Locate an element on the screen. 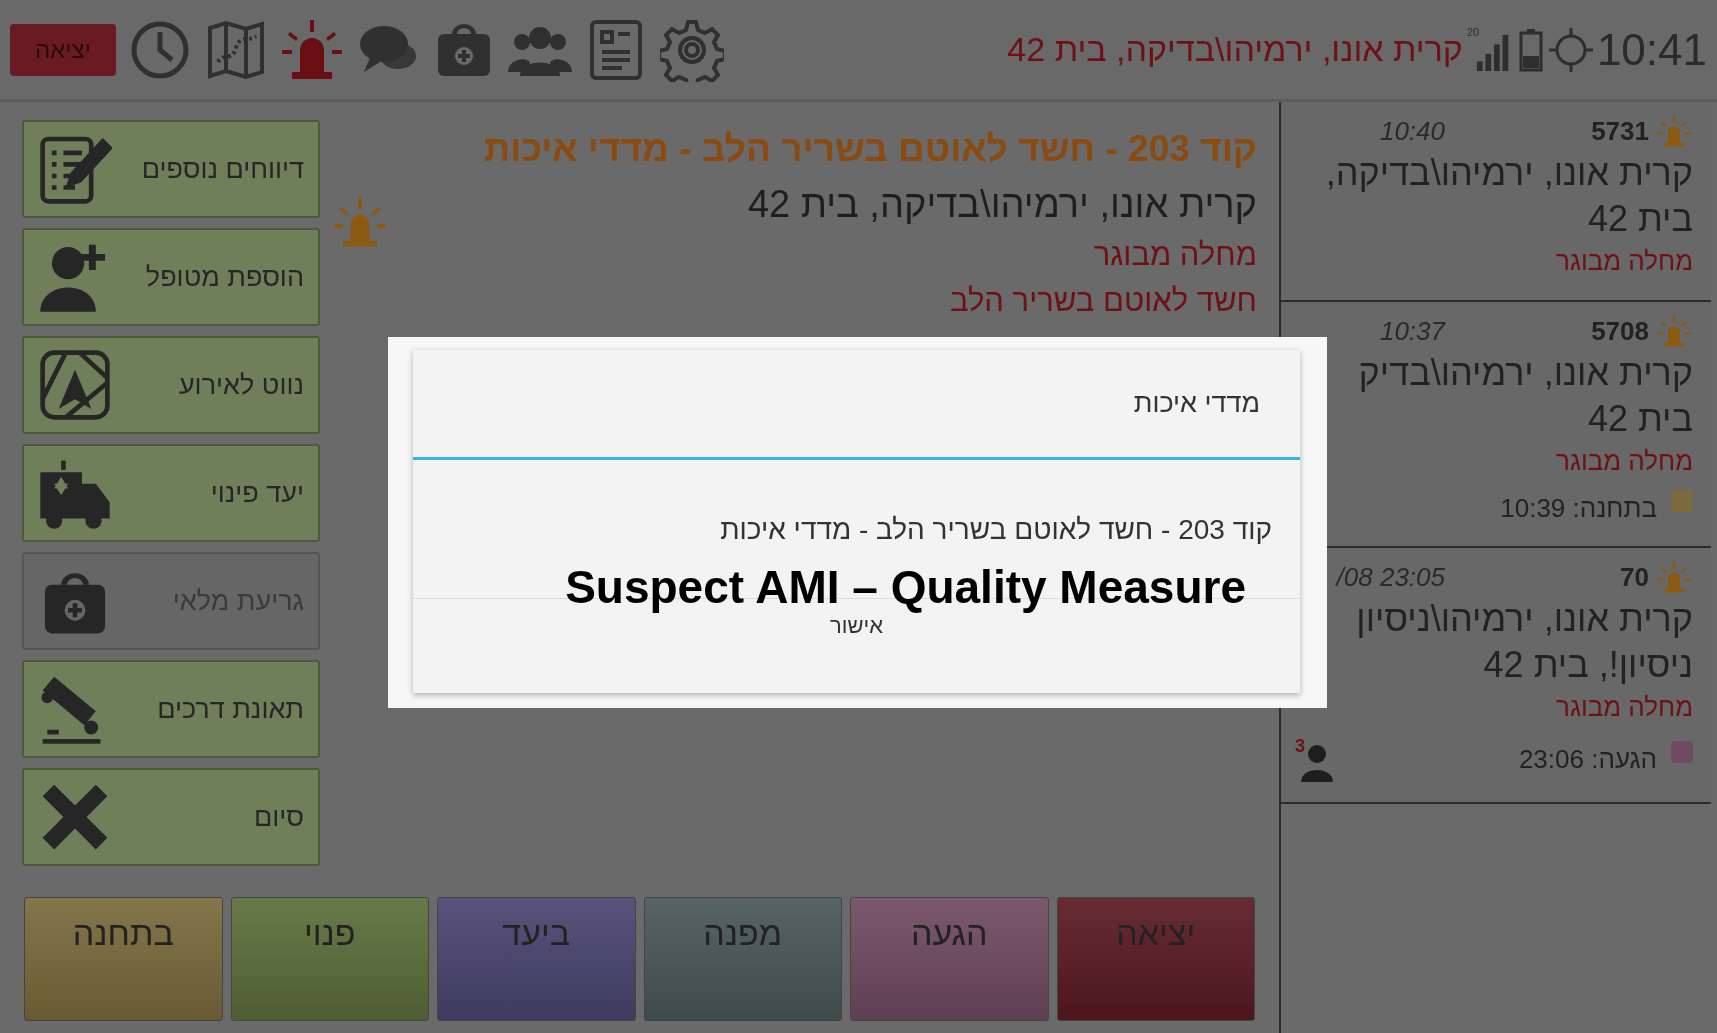  event-description: חשד לאוטם בשריר הלב is located at coordinates (1103, 301).